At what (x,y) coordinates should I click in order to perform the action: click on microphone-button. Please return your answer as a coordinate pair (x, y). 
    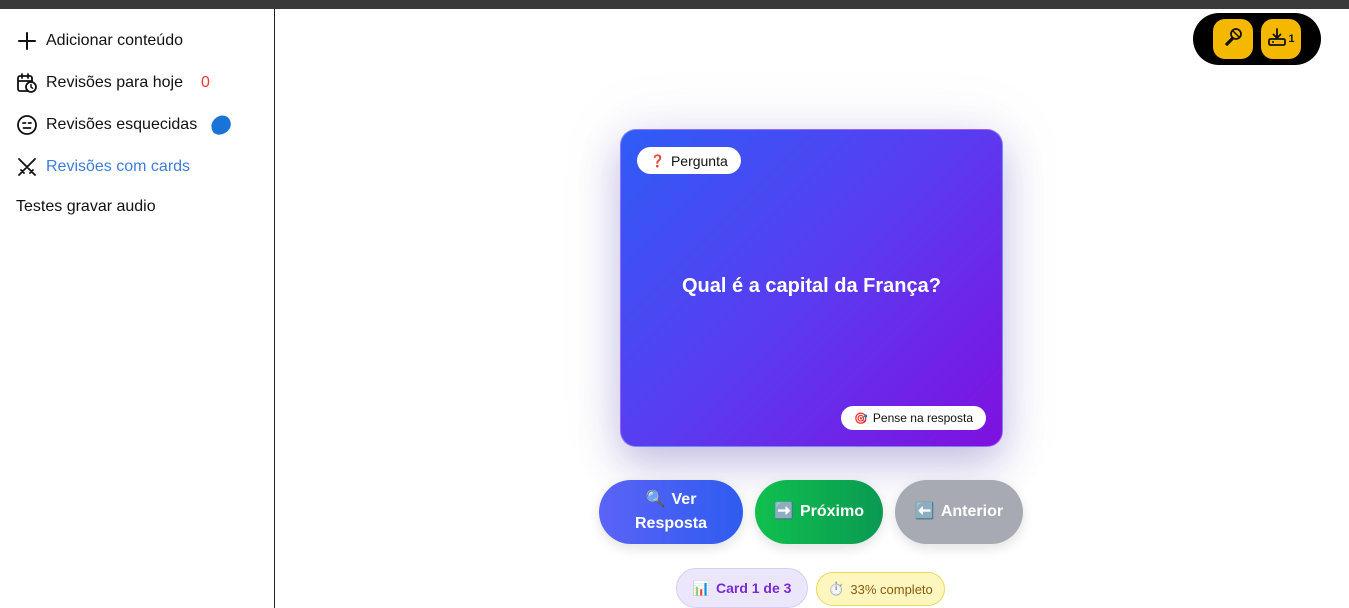
    Looking at the image, I should click on (1233, 39).